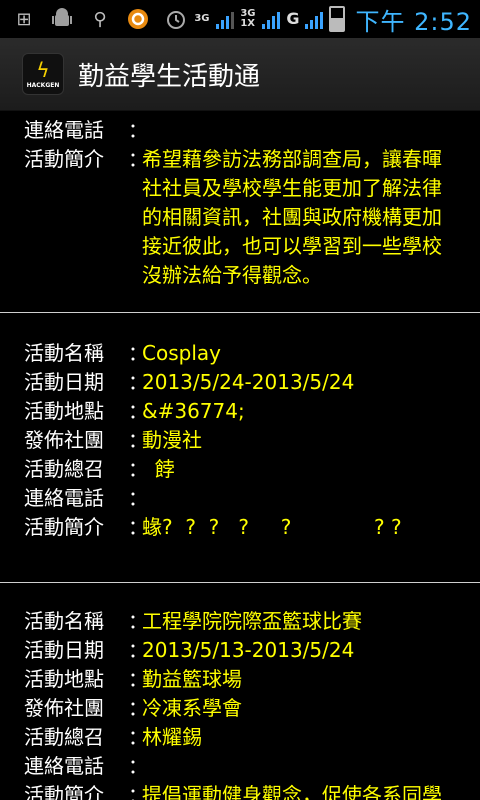 The width and height of the screenshot is (480, 800). I want to click on status-bar: ⊞ ⚲ 3G 3G 1X G 下午 2:52, so click(240, 19).